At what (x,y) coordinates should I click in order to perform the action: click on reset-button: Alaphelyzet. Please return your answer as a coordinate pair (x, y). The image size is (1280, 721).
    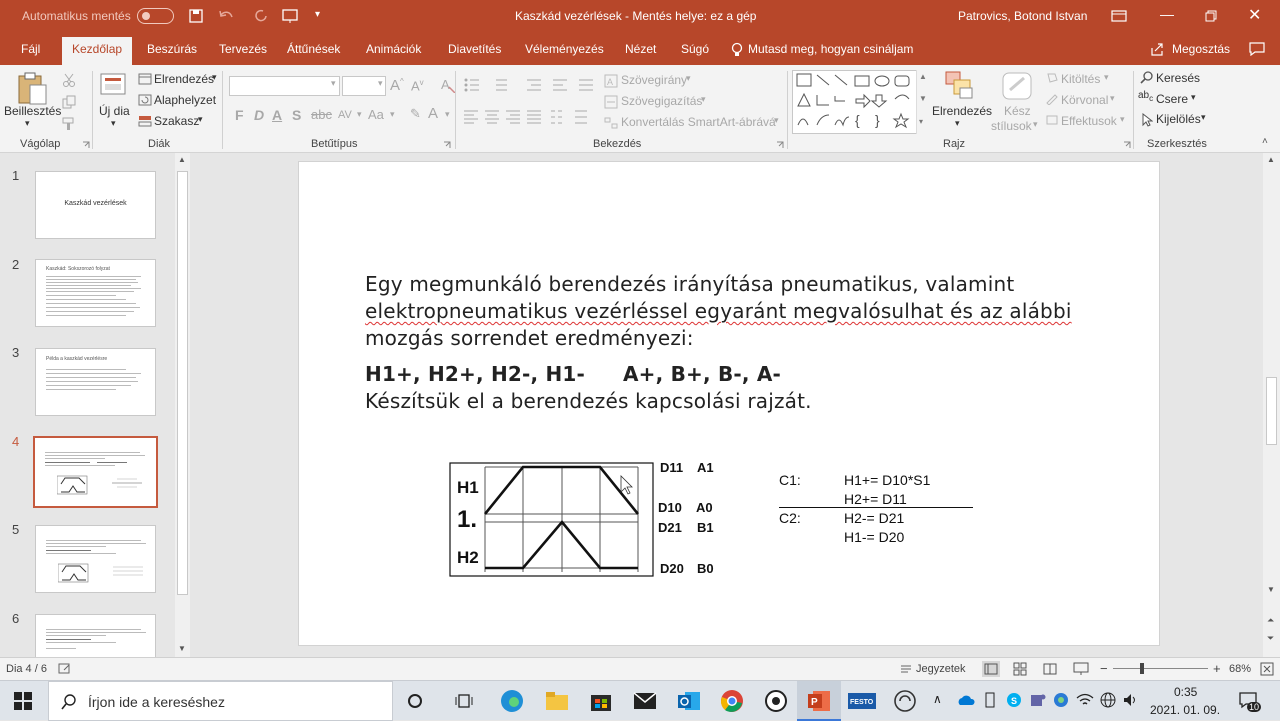
    Looking at the image, I should click on (185, 100).